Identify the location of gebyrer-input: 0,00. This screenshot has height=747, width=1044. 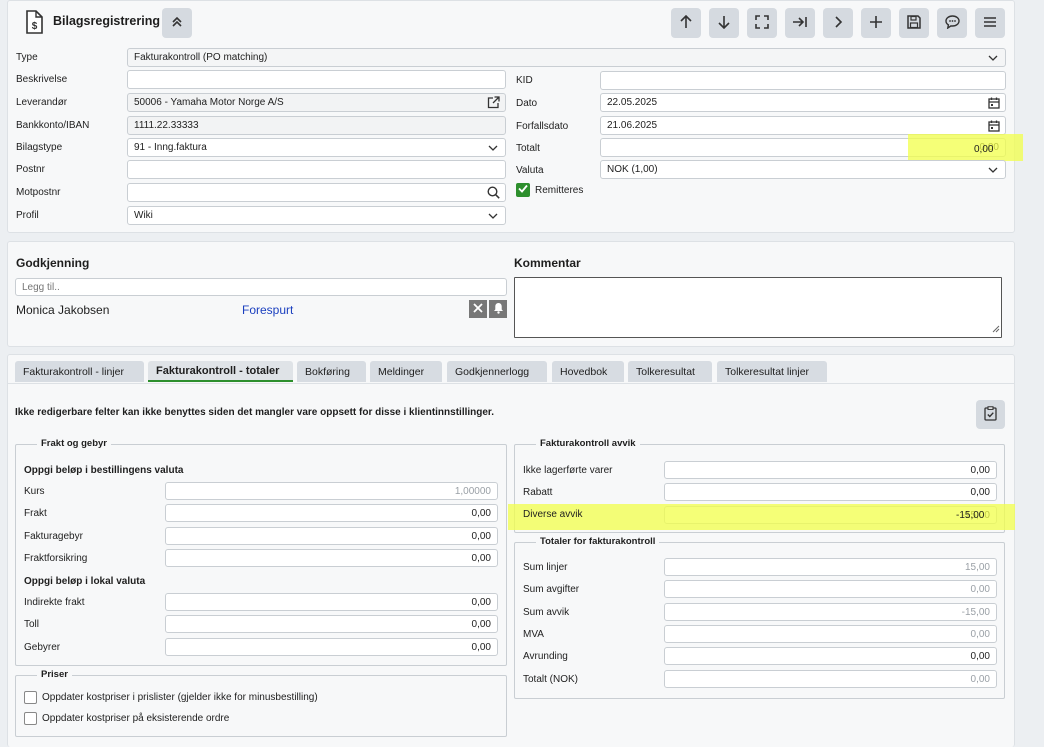
(331, 647).